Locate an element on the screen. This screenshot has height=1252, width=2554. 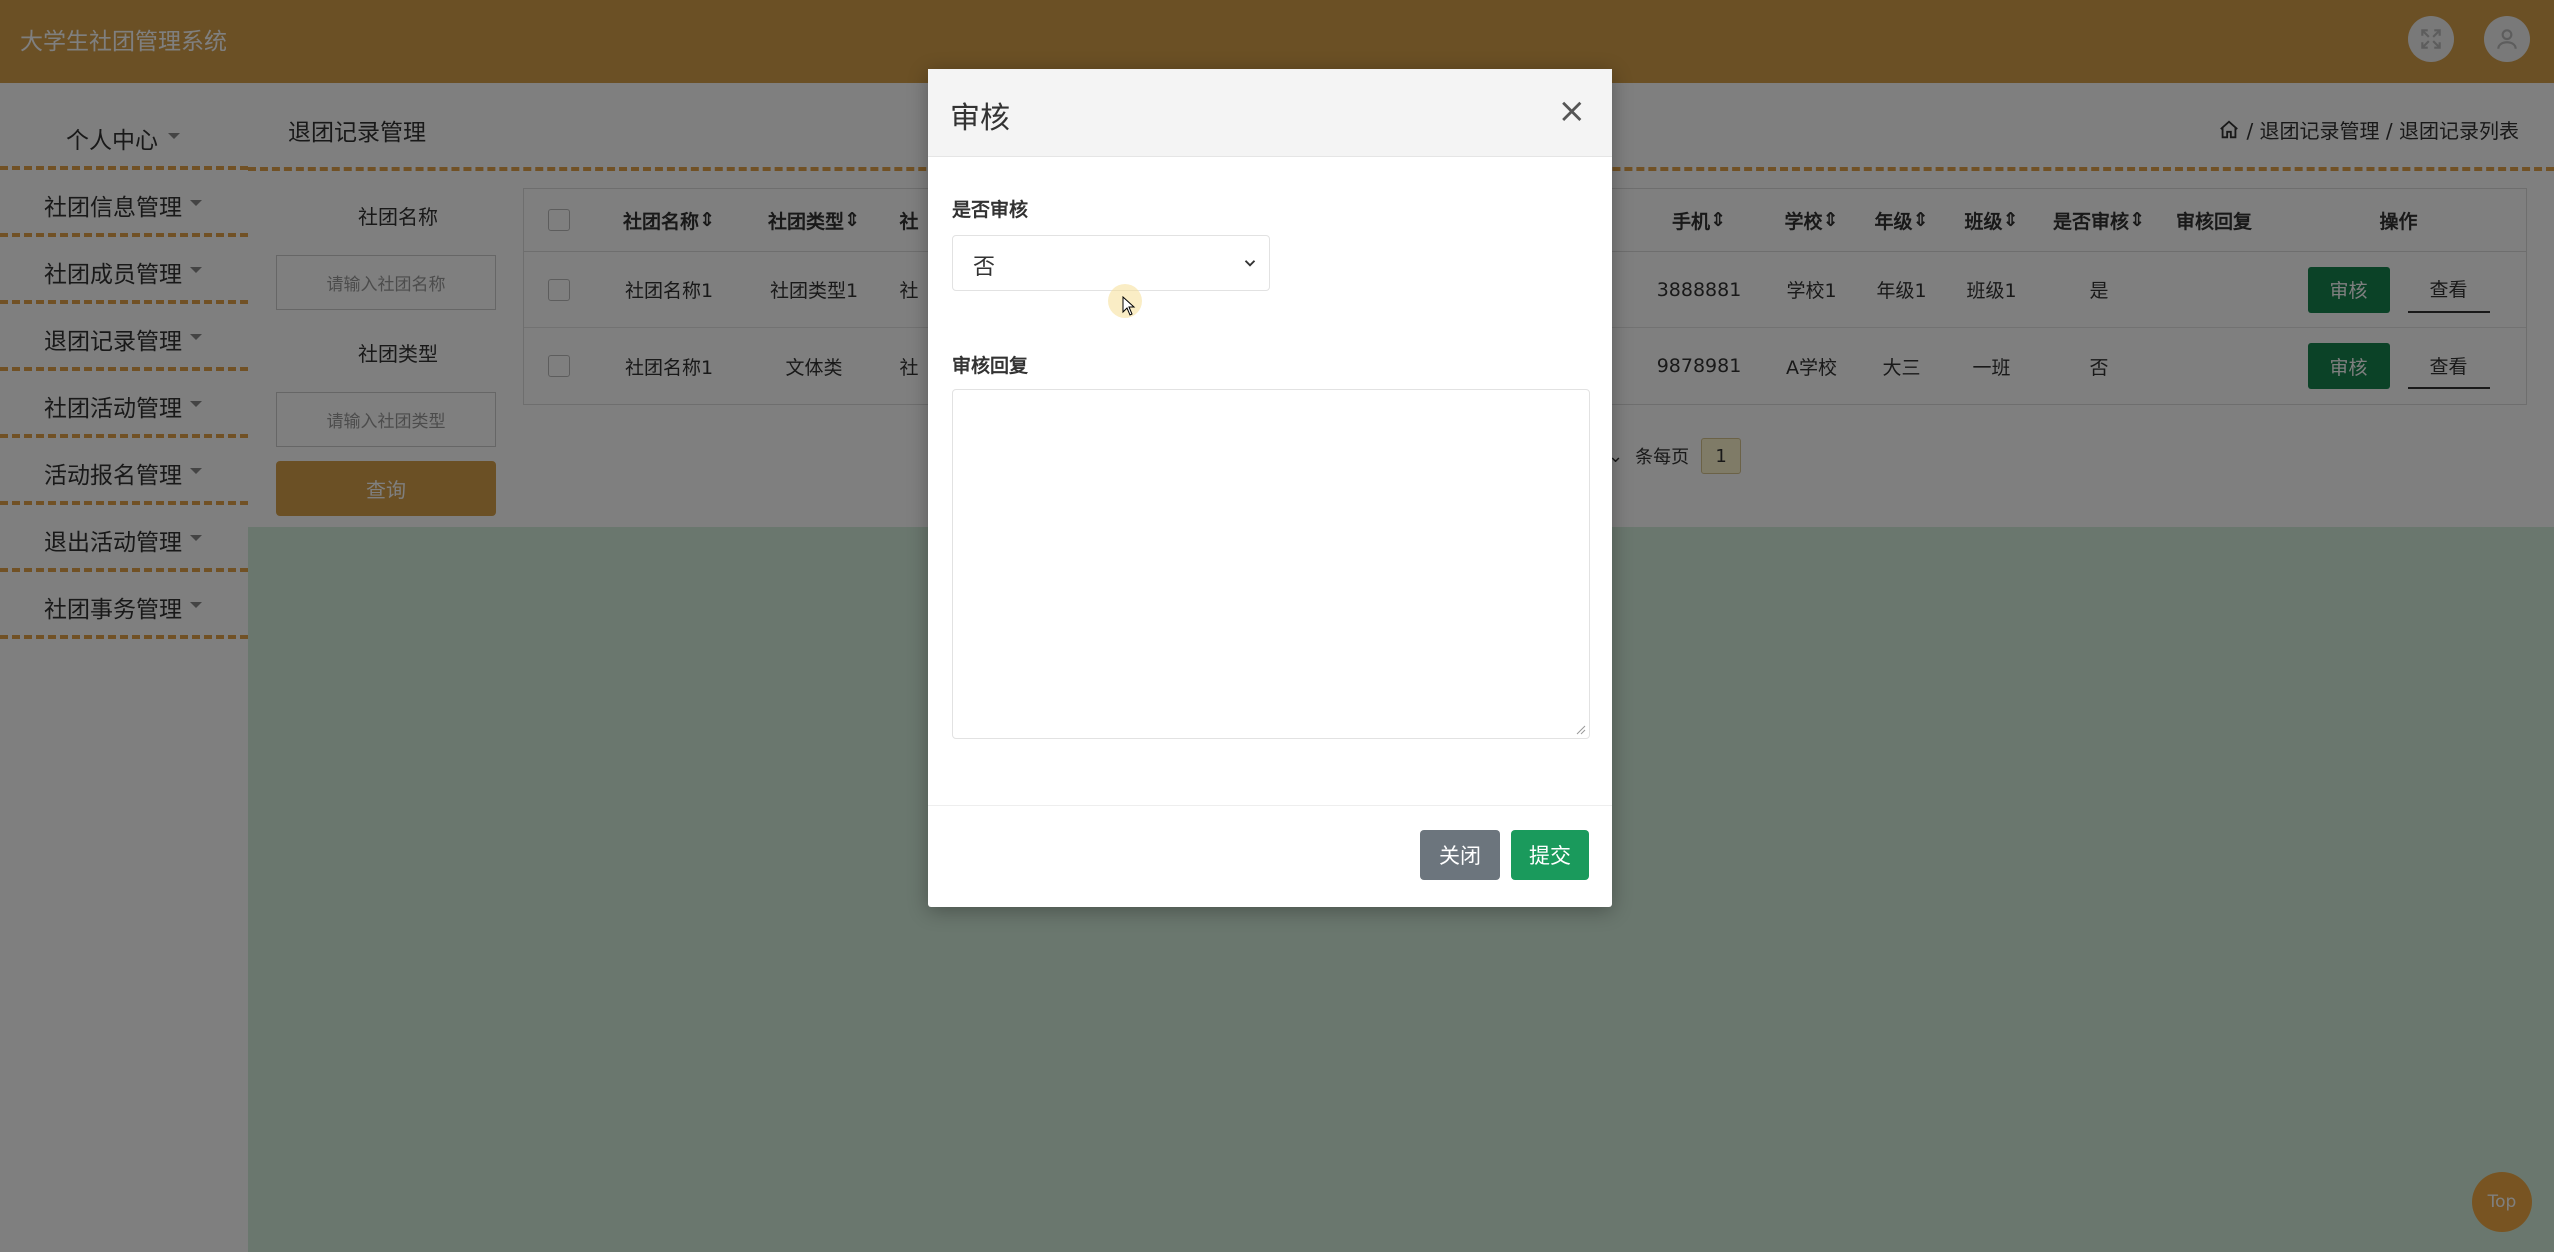
audit-reply-label: 审核回复 is located at coordinates (990, 366).